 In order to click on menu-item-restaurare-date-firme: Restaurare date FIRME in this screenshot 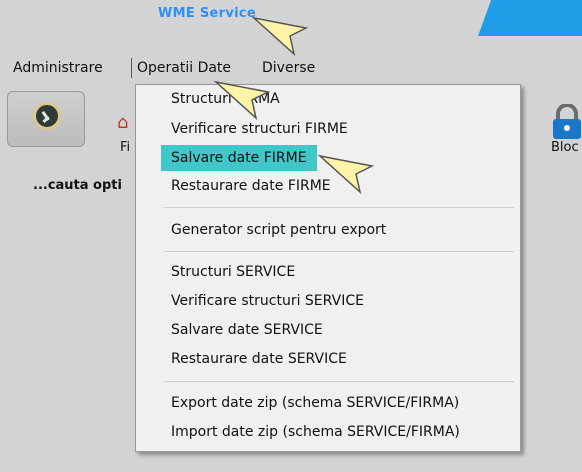, I will do `click(251, 186)`.